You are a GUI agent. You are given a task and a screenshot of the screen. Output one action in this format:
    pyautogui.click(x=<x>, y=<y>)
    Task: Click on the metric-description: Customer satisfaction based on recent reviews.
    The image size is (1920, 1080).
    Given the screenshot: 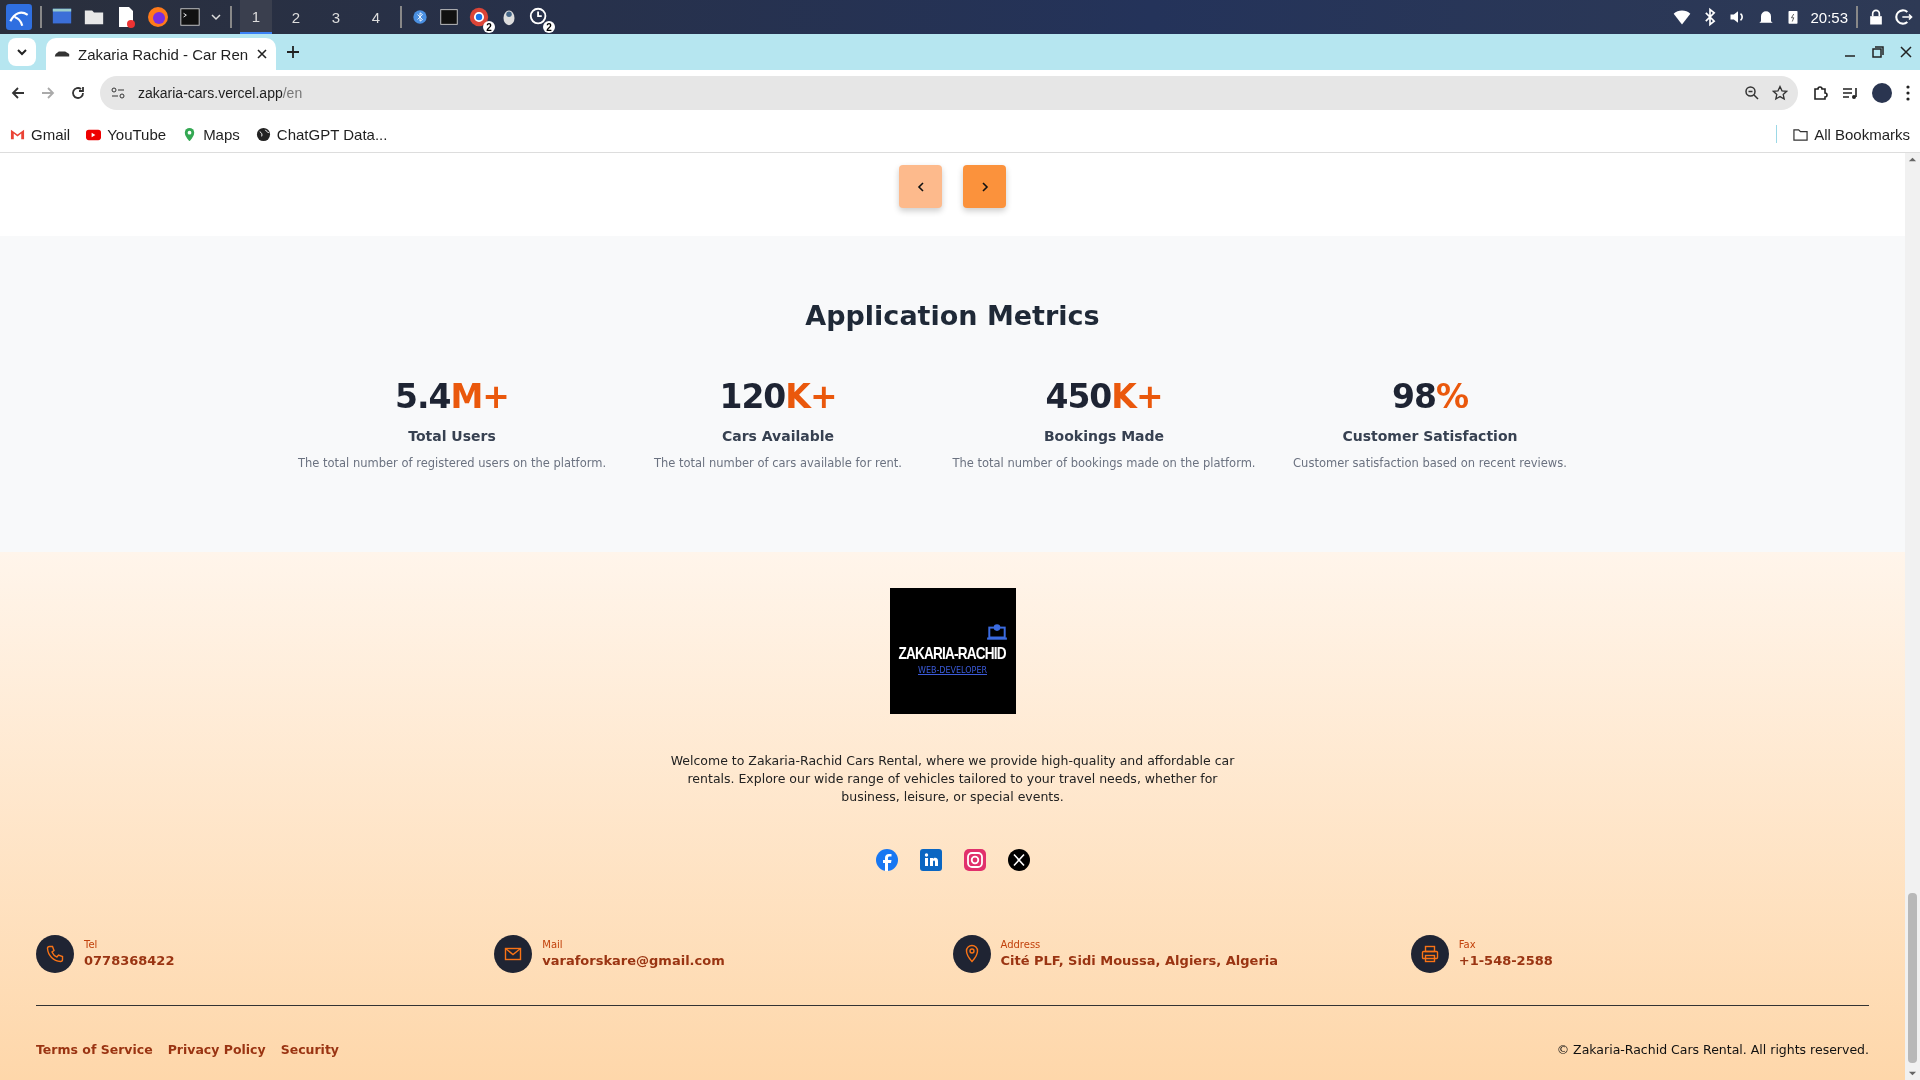 What is the action you would take?
    pyautogui.click(x=1430, y=463)
    